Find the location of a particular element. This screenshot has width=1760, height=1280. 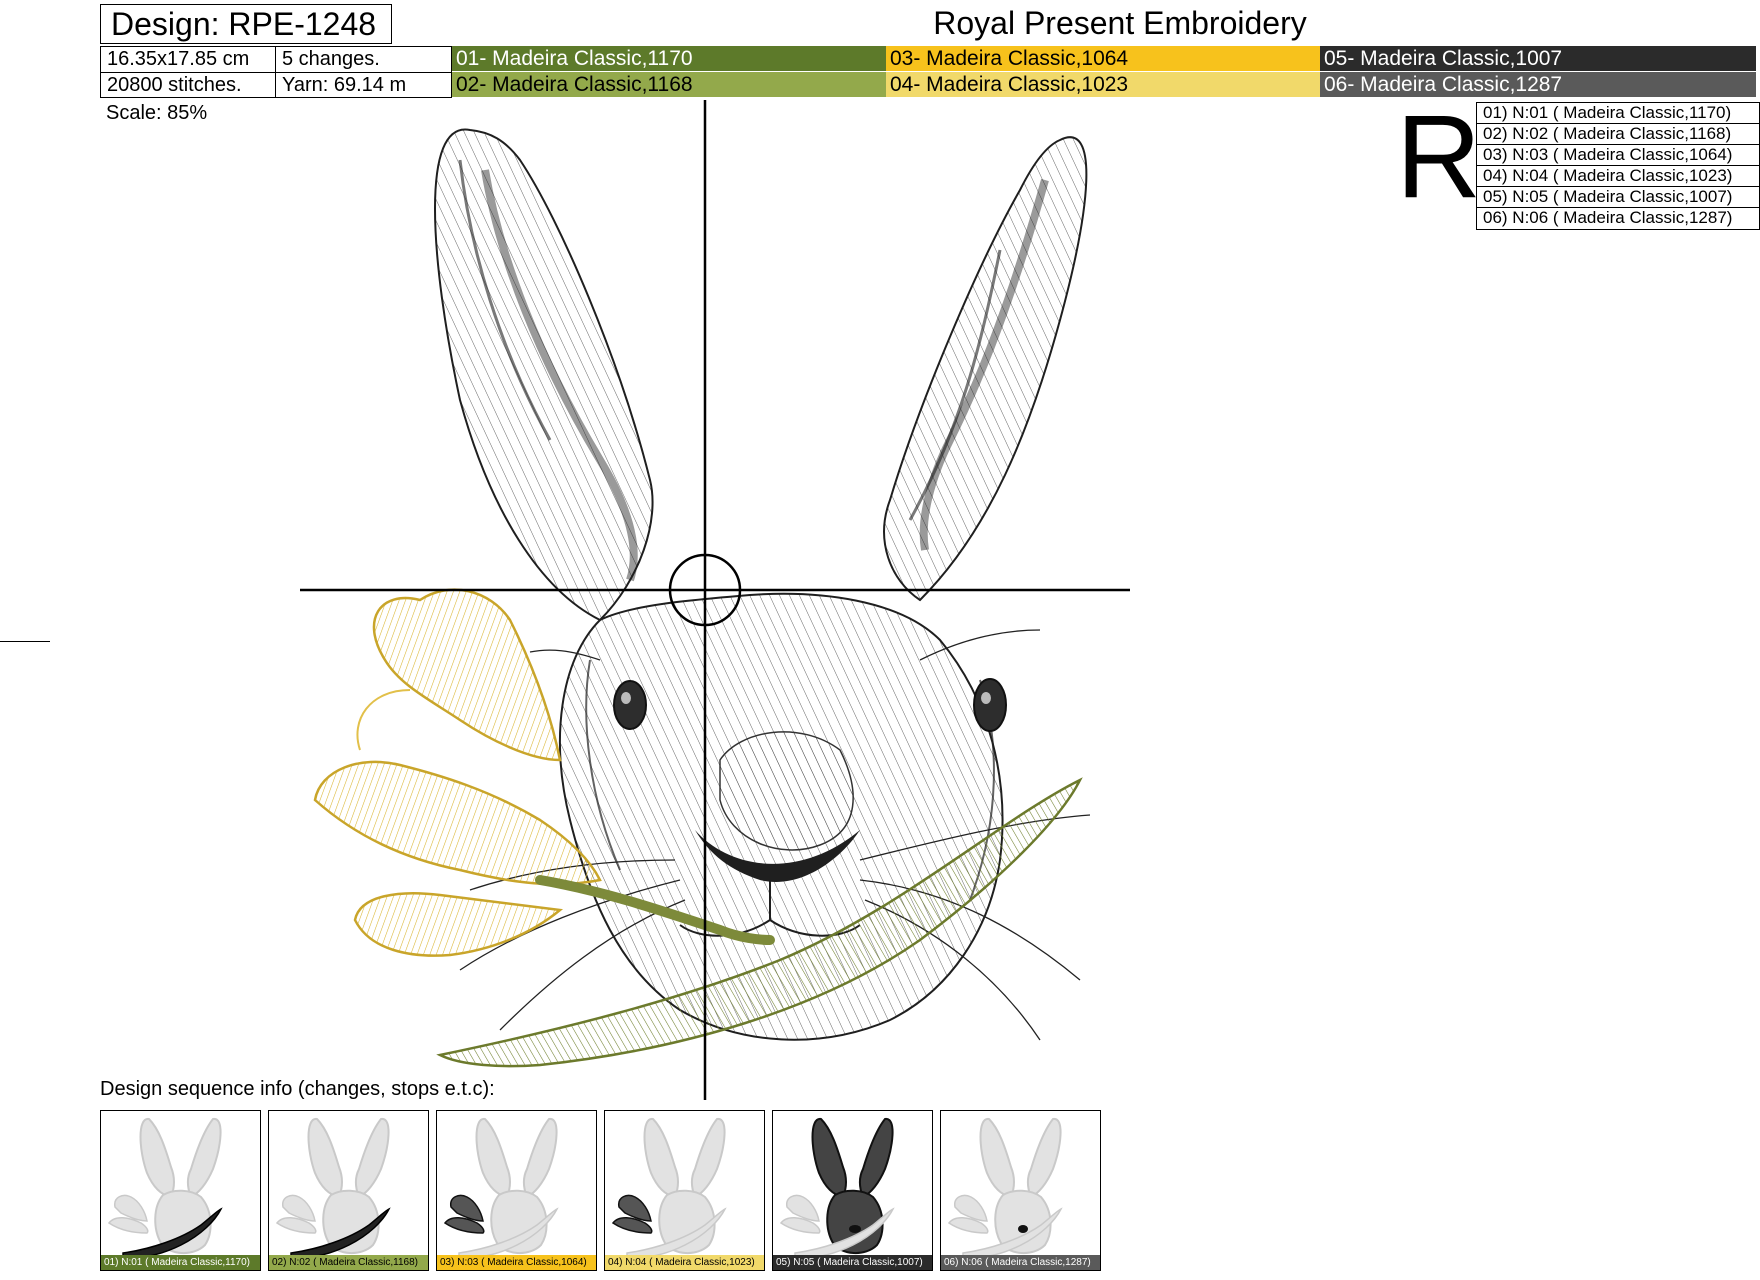

thumb-caption: 05) N:05 ( Madeira Classic,1007) is located at coordinates (852, 1262).